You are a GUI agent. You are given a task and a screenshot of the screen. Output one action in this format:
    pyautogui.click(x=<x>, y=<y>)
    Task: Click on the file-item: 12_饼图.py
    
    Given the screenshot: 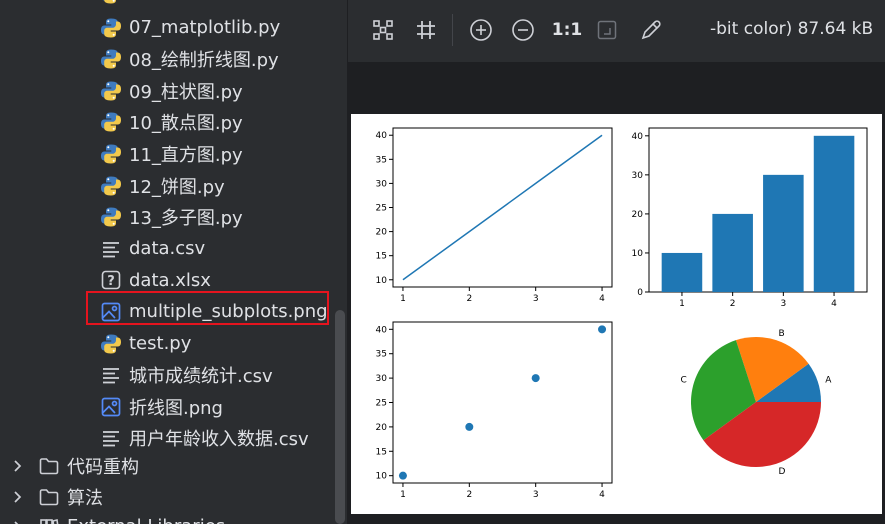 What is the action you would take?
    pyautogui.click(x=162, y=185)
    